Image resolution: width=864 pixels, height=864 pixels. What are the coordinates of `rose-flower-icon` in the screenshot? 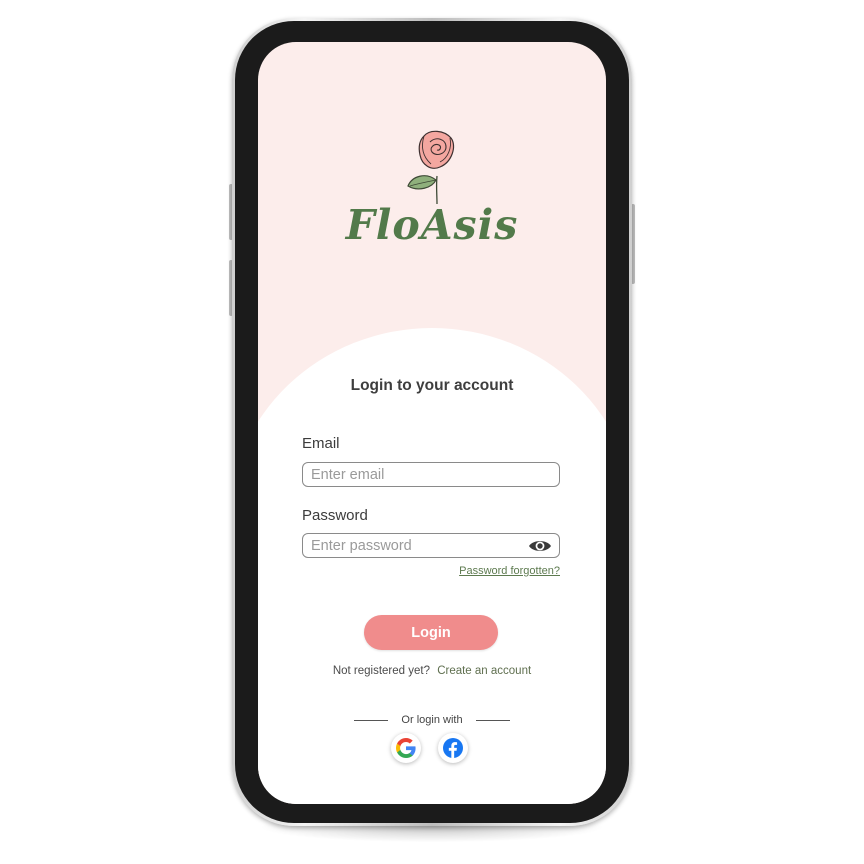 It's located at (431, 167).